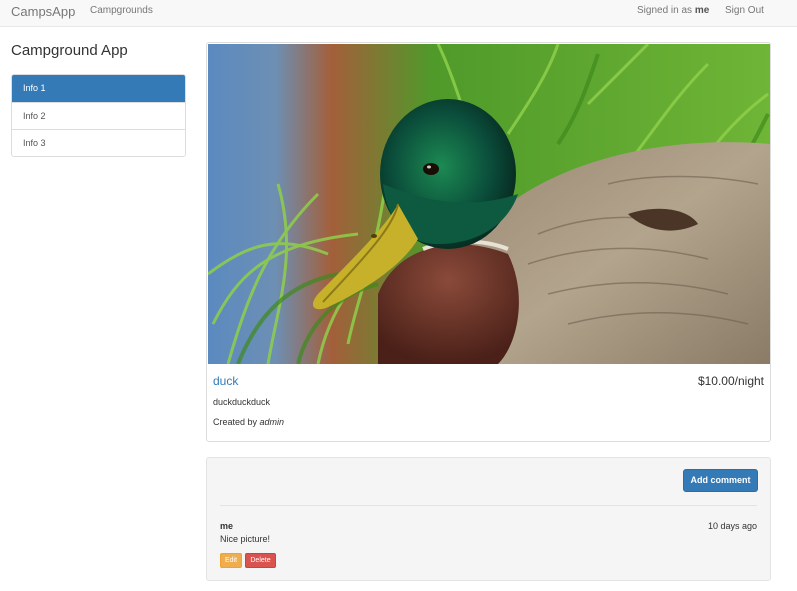 This screenshot has height=591, width=797. Describe the element at coordinates (488, 505) in the screenshot. I see `comments-divider` at that location.